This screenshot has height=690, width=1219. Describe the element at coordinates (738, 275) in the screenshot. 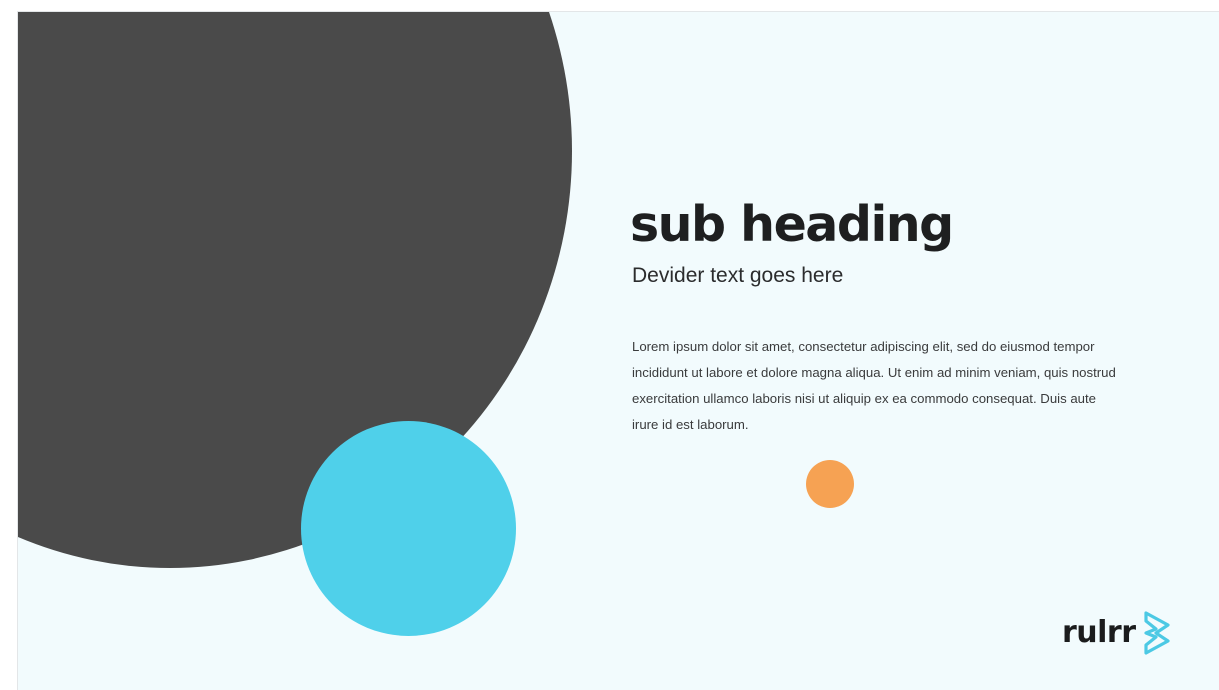

I see `divider-text: Devider text goes here` at that location.